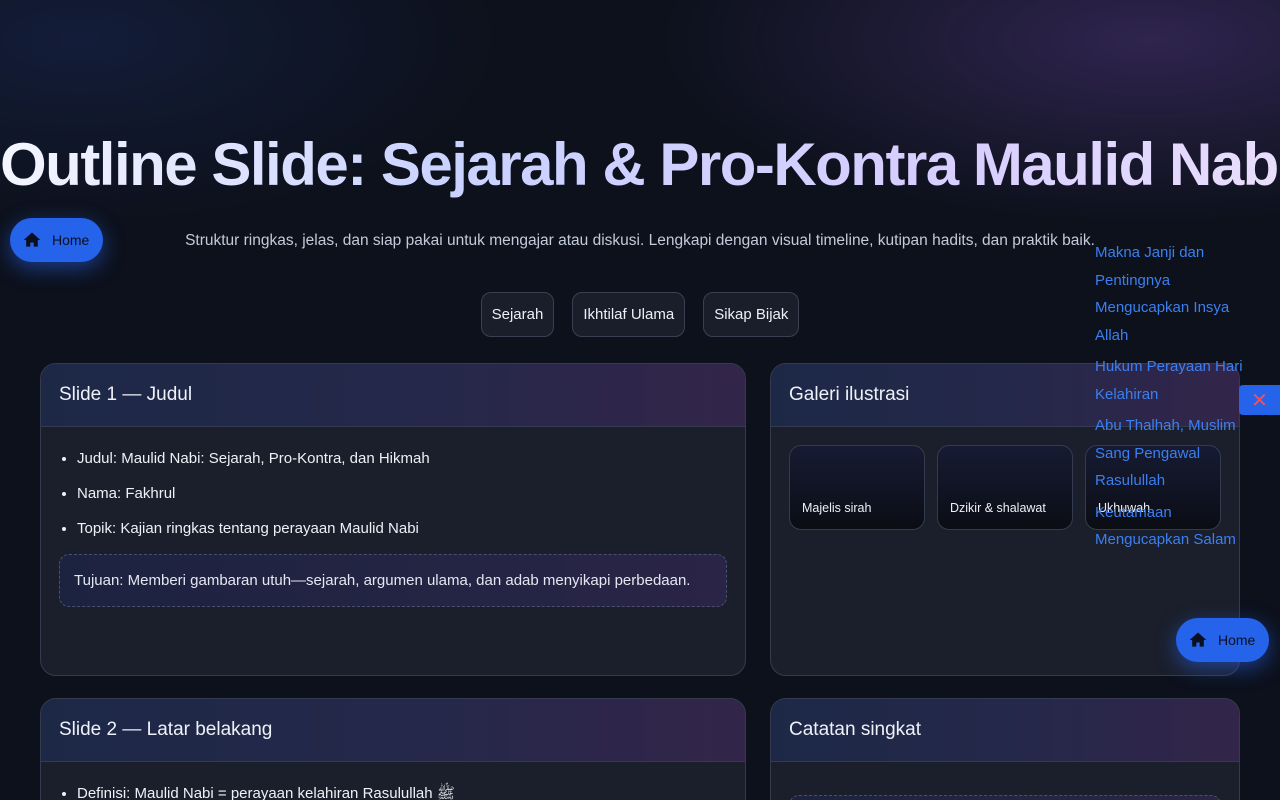  Describe the element at coordinates (1005, 797) in the screenshot. I see `notes-box` at that location.